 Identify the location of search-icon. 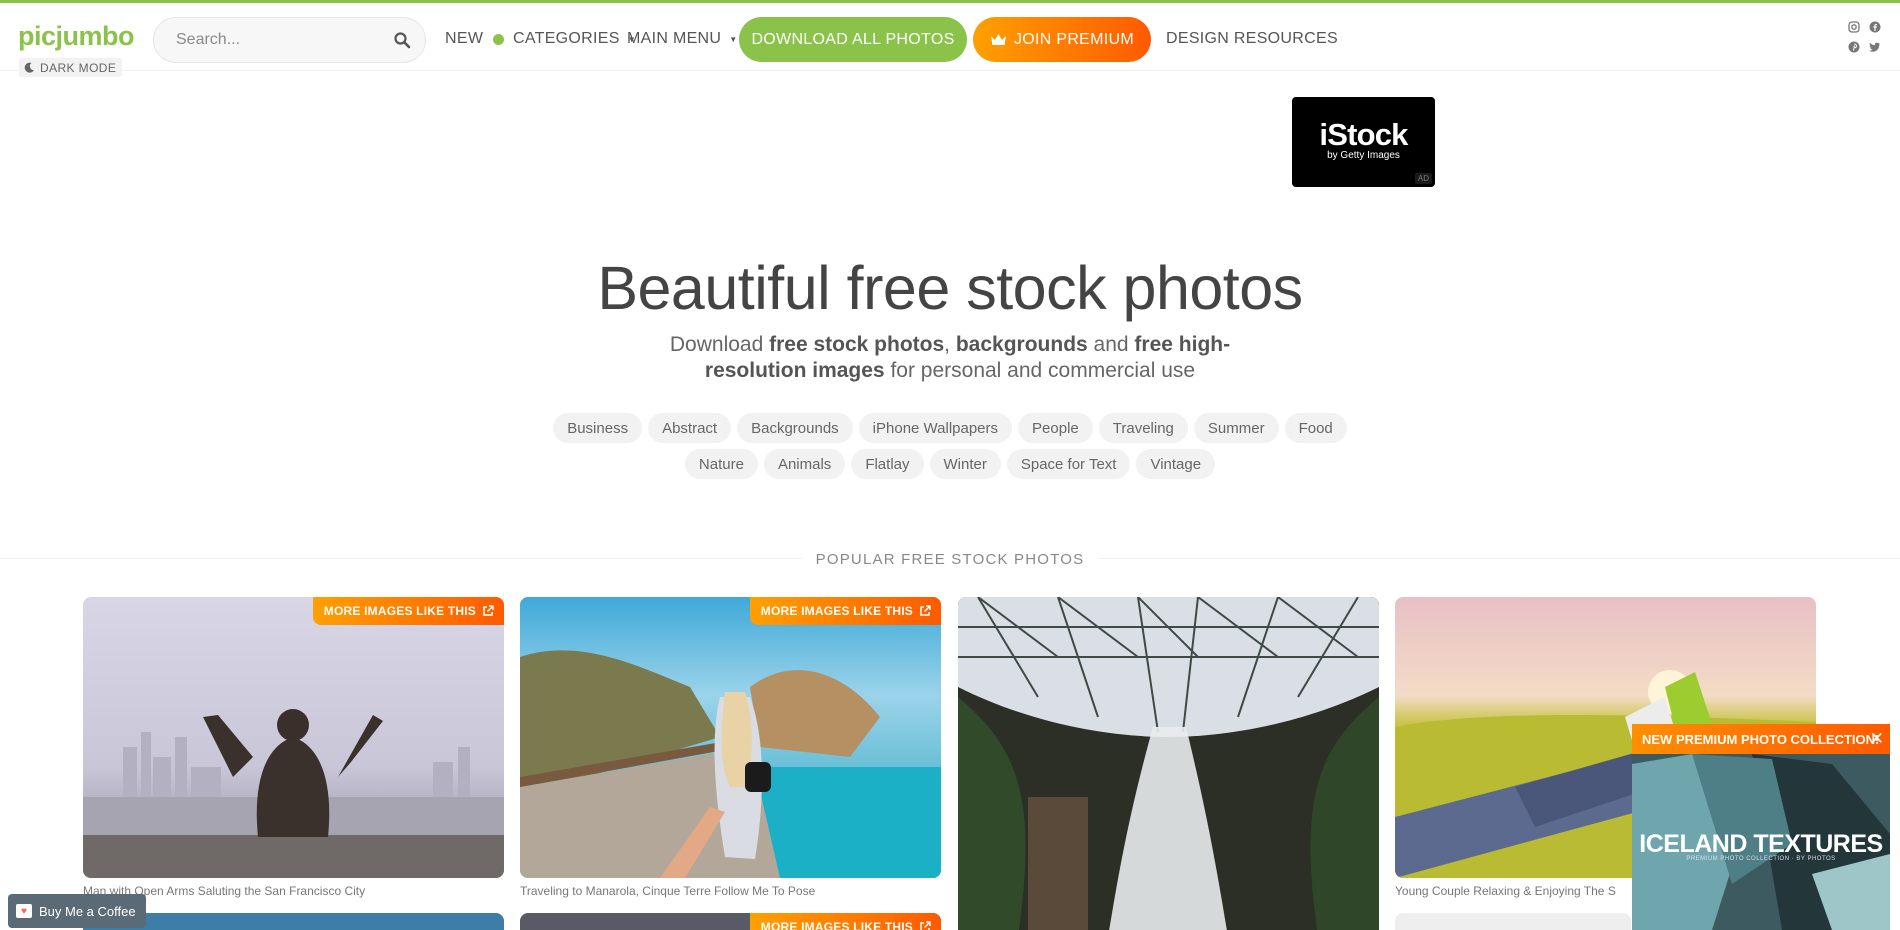
(402, 40).